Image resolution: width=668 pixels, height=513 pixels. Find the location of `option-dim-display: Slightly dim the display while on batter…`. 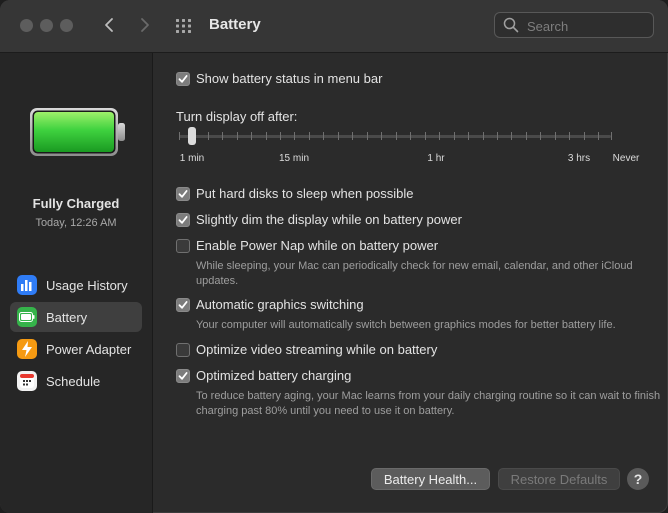

option-dim-display: Slightly dim the display while on batter… is located at coordinates (319, 219).